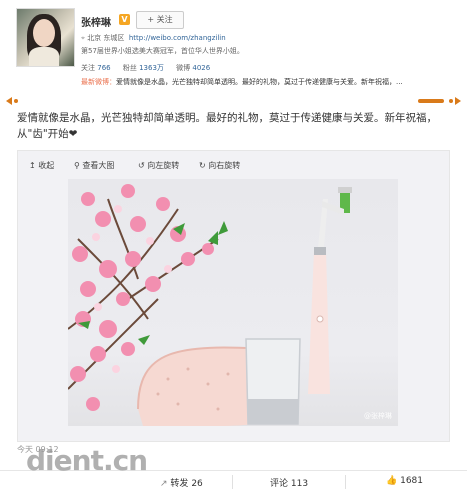  Describe the element at coordinates (160, 20) in the screenshot. I see `follow-button: + 关注` at that location.